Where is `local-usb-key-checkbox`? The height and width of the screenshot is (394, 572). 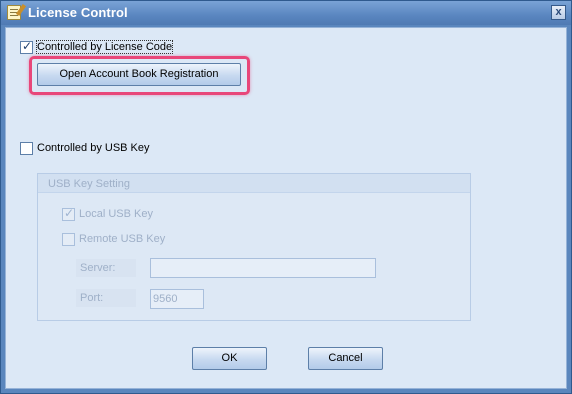
local-usb-key-checkbox is located at coordinates (68, 213).